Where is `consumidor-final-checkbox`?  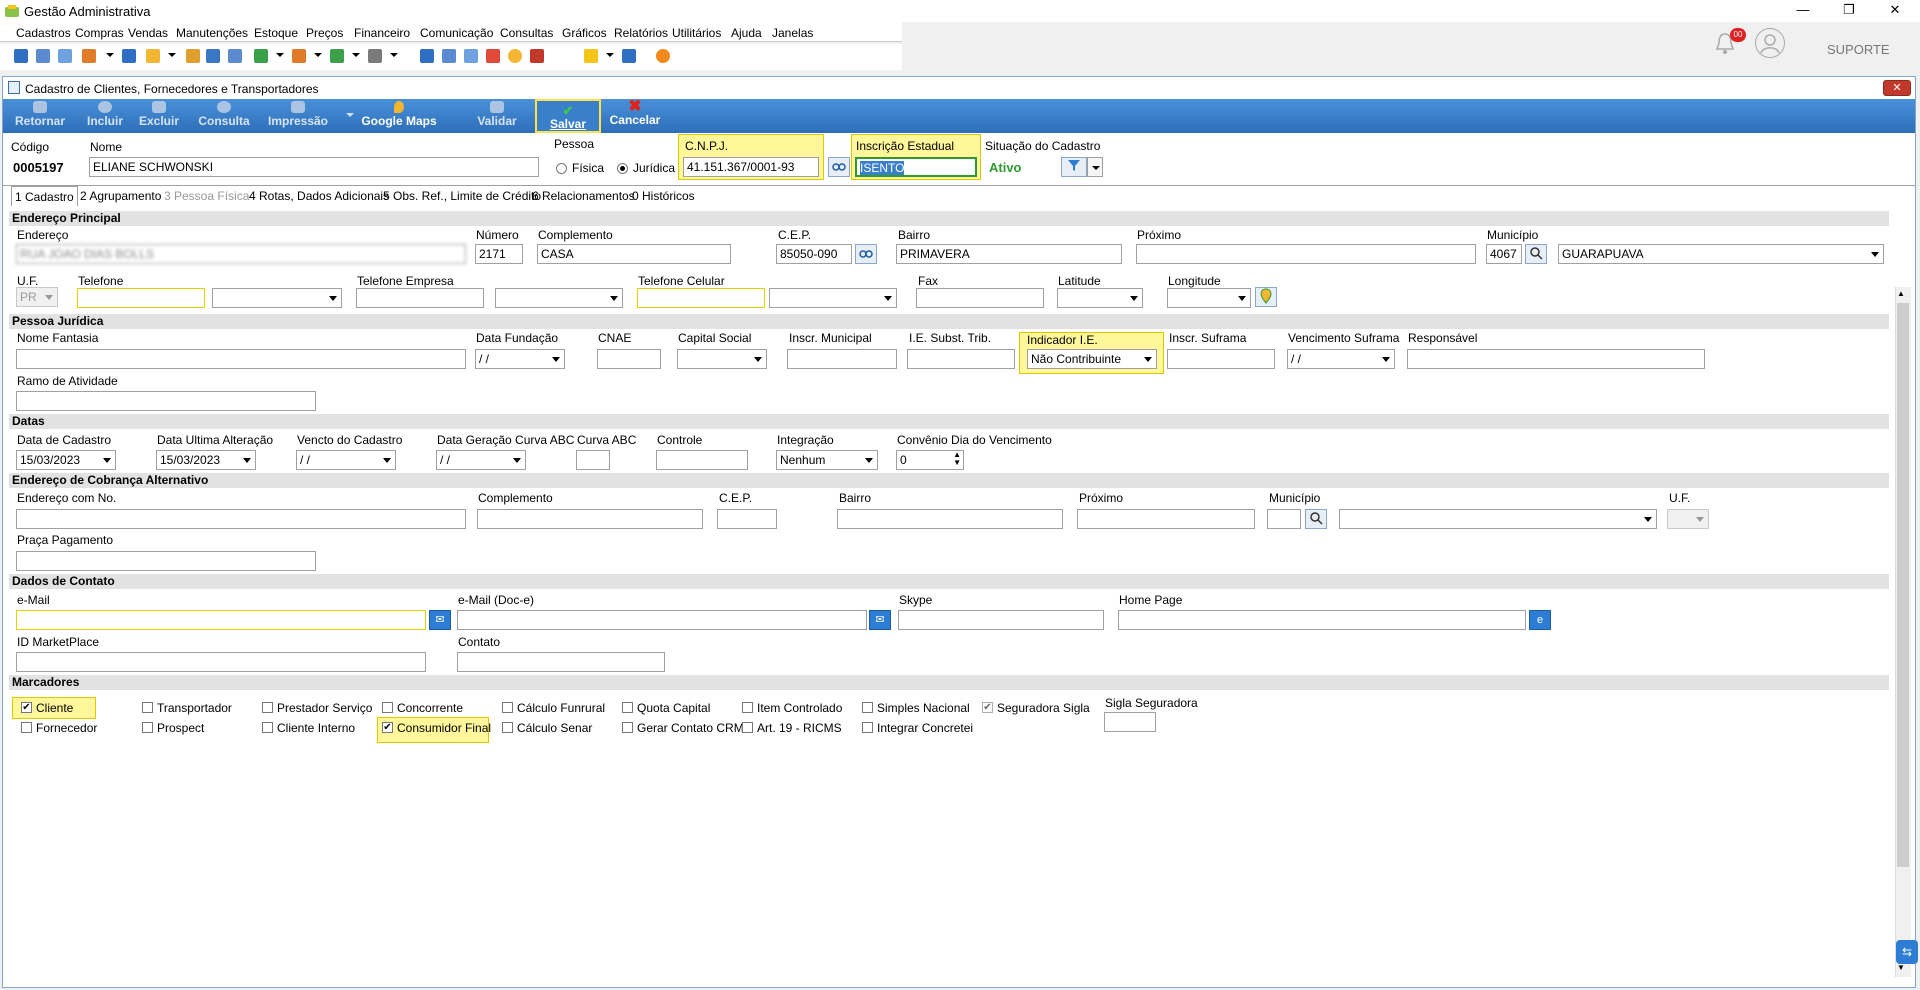 consumidor-final-checkbox is located at coordinates (387, 727).